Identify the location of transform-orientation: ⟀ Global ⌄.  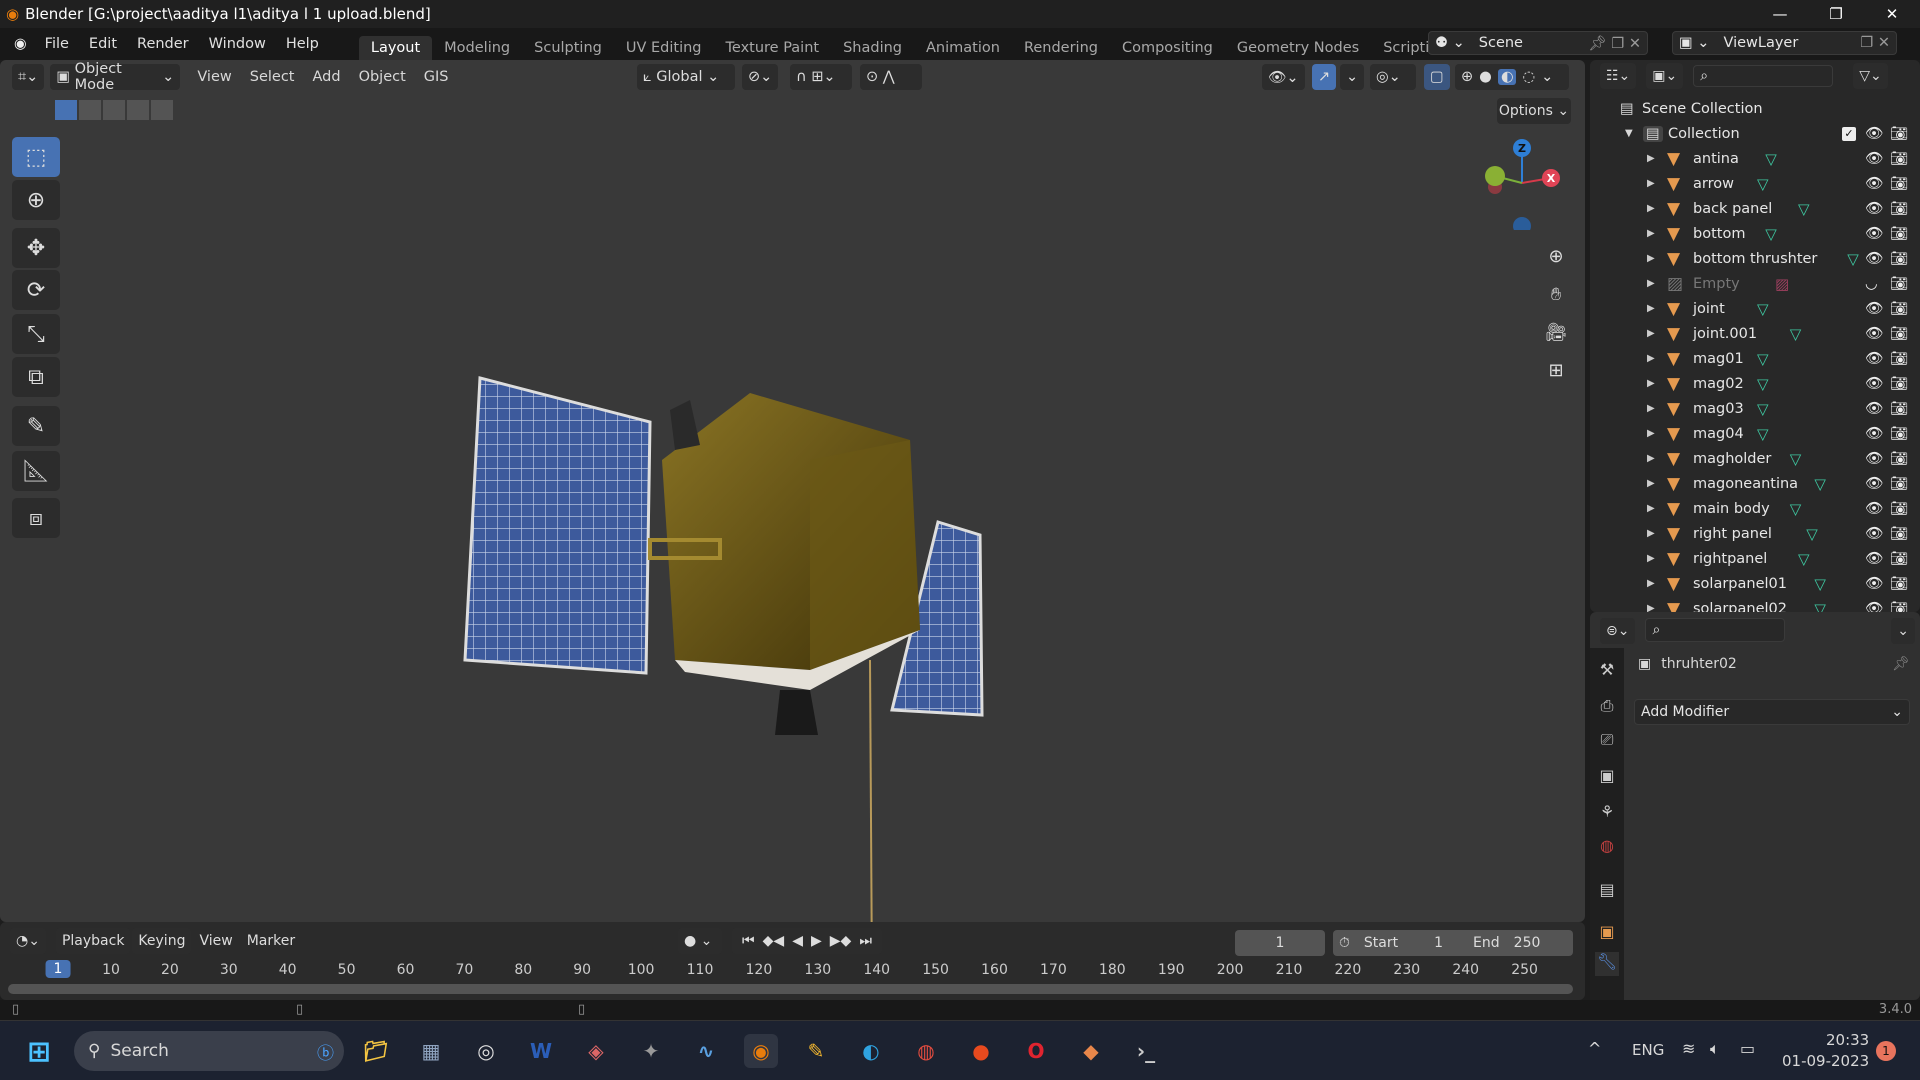
(686, 77).